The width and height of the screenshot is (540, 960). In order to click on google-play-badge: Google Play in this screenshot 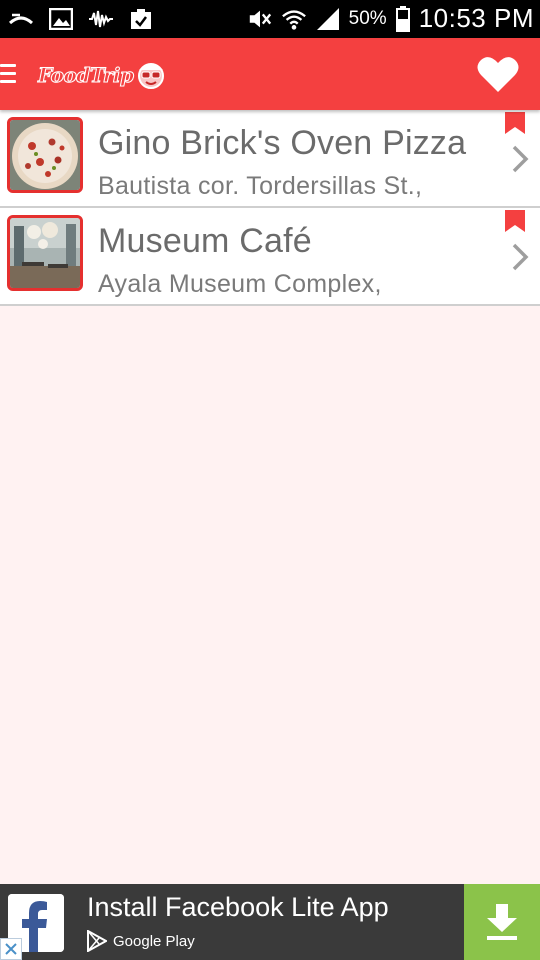, I will do `click(141, 941)`.